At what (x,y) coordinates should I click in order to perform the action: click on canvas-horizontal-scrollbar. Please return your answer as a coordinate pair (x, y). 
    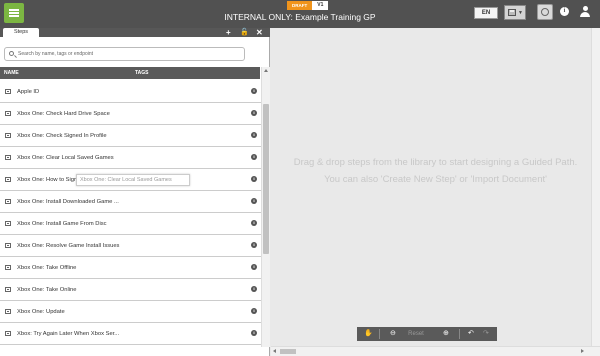
    Looking at the image, I should click on (435, 351).